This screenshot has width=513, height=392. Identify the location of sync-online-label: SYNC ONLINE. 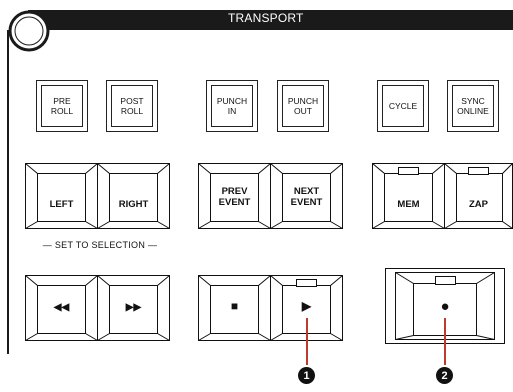
(473, 106).